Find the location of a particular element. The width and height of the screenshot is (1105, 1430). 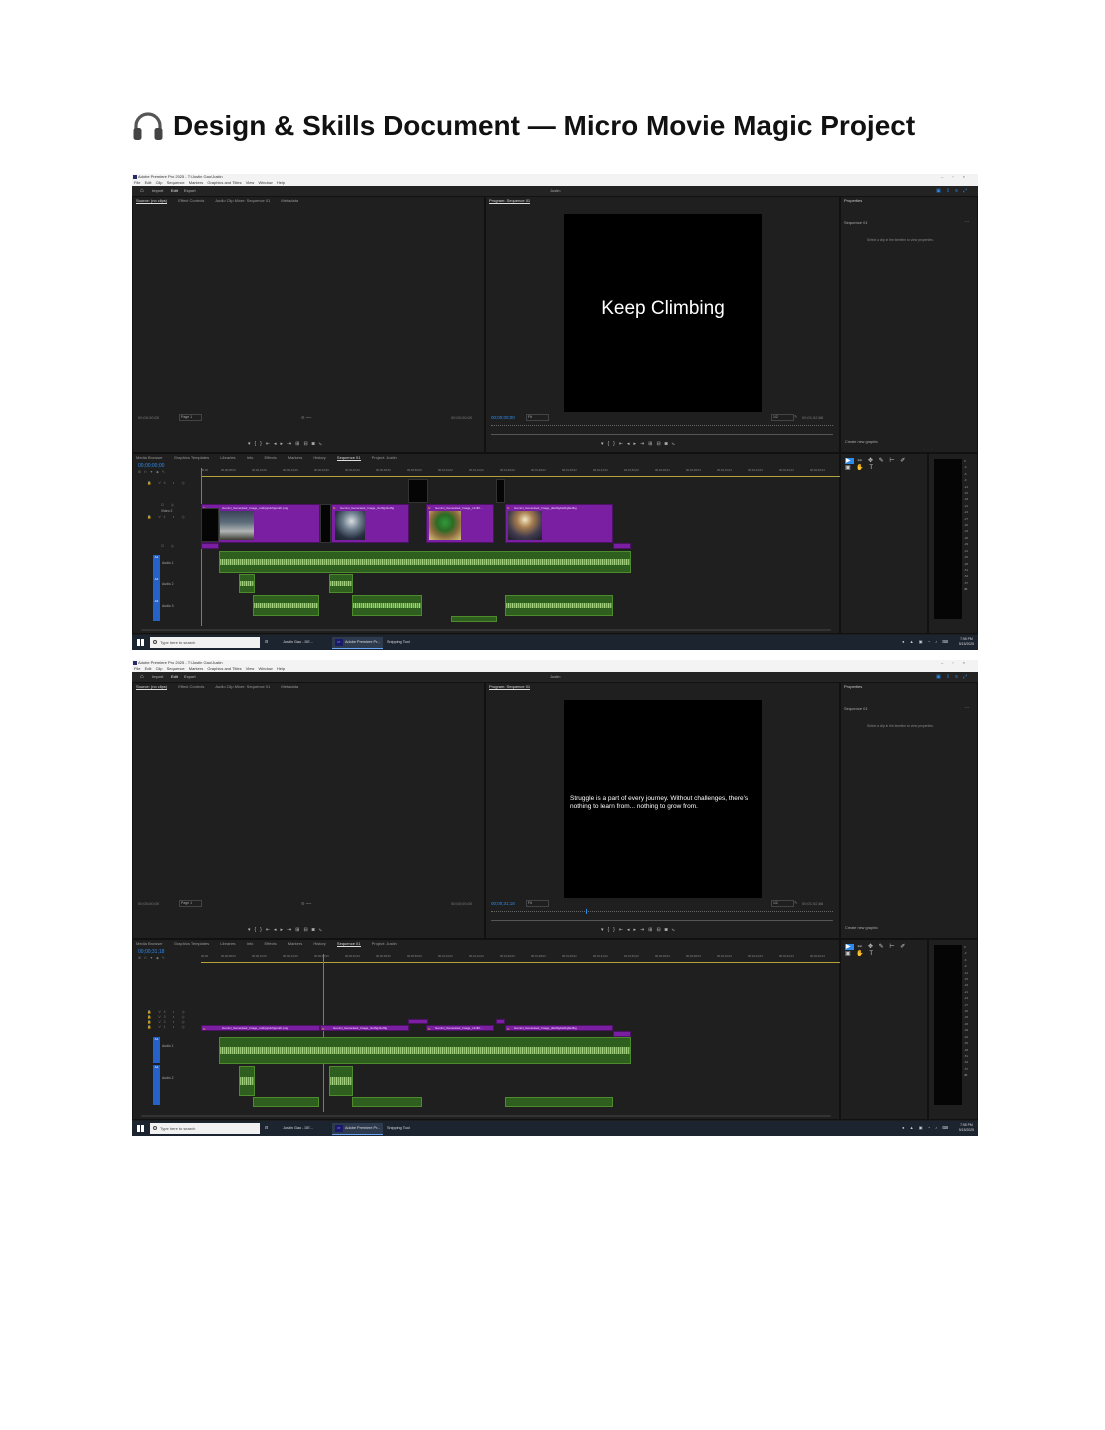

track-header-v3: ⊡ ◎ is located at coordinates (169, 505).